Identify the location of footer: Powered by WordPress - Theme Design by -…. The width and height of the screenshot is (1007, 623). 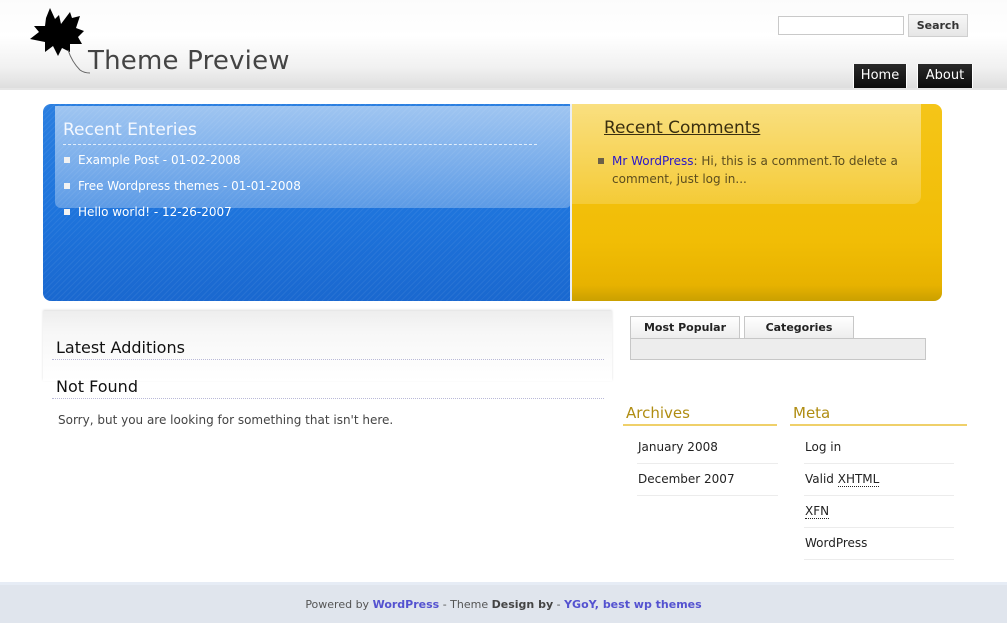
(503, 602).